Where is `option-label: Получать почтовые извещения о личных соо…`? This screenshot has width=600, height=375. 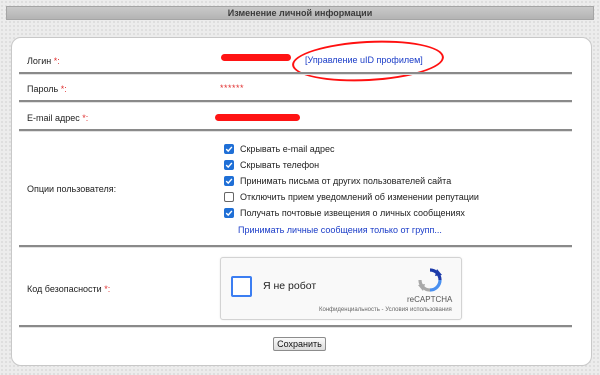 option-label: Получать почтовые извещения о личных соо… is located at coordinates (352, 213).